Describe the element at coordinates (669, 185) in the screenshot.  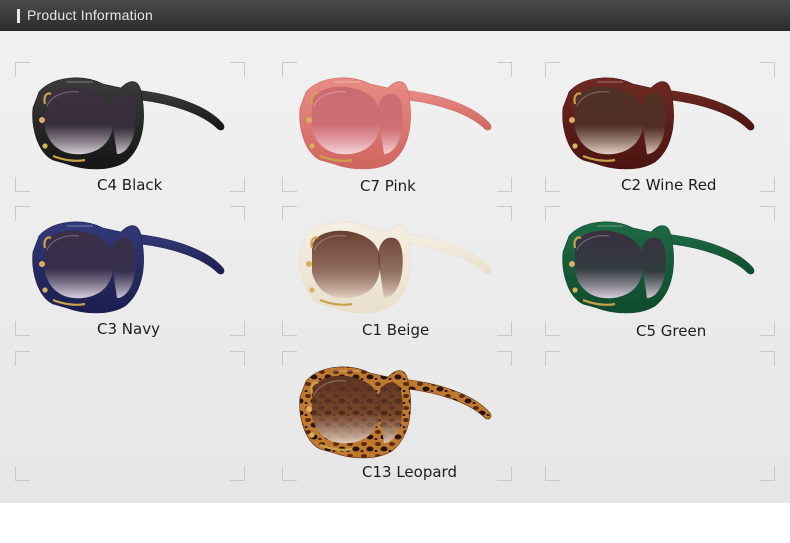
I see `color-label: C2 Wine Red` at that location.